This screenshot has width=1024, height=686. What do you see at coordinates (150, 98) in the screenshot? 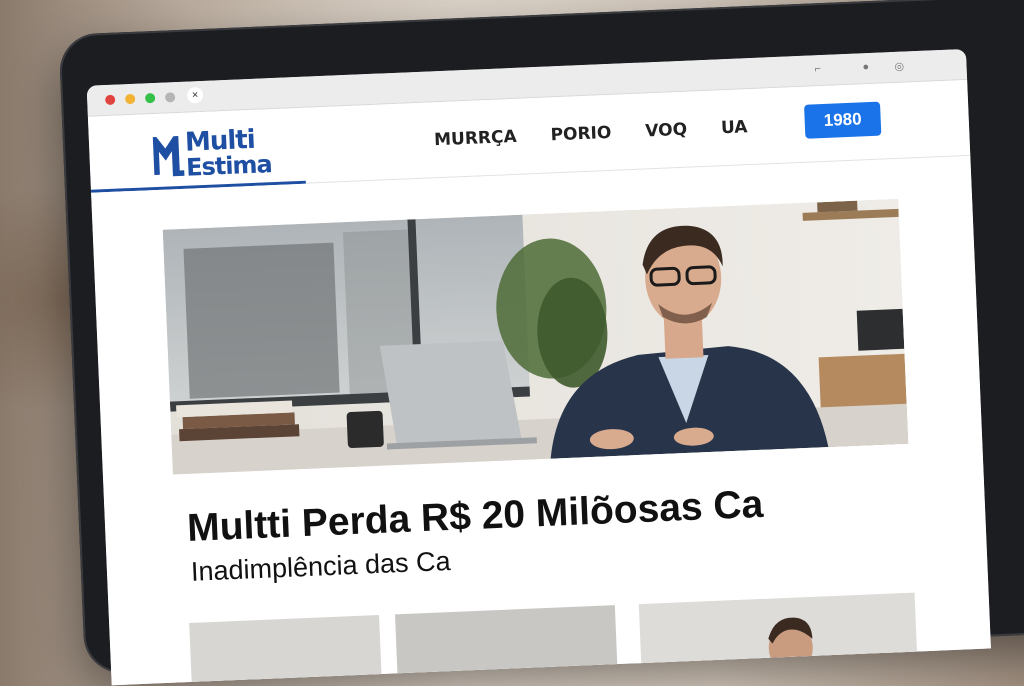
I see `maximize-window-dot` at bounding box center [150, 98].